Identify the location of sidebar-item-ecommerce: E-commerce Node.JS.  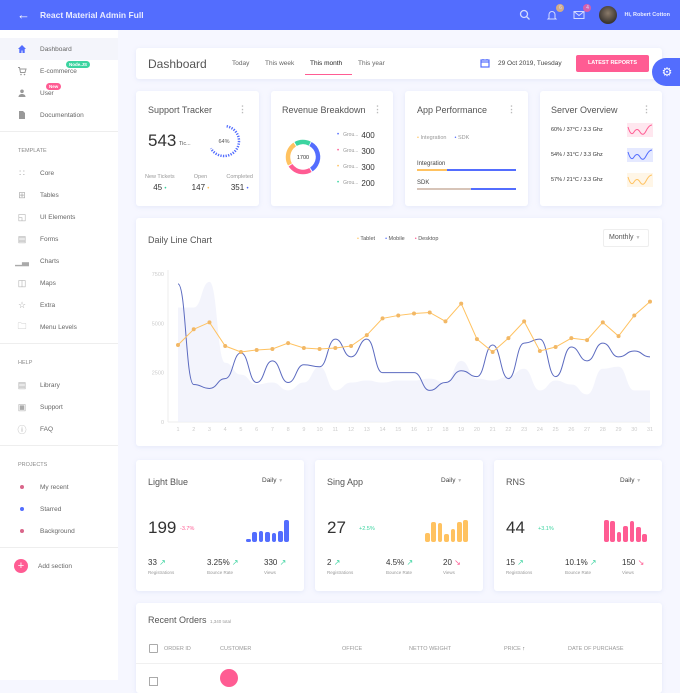
(59, 71).